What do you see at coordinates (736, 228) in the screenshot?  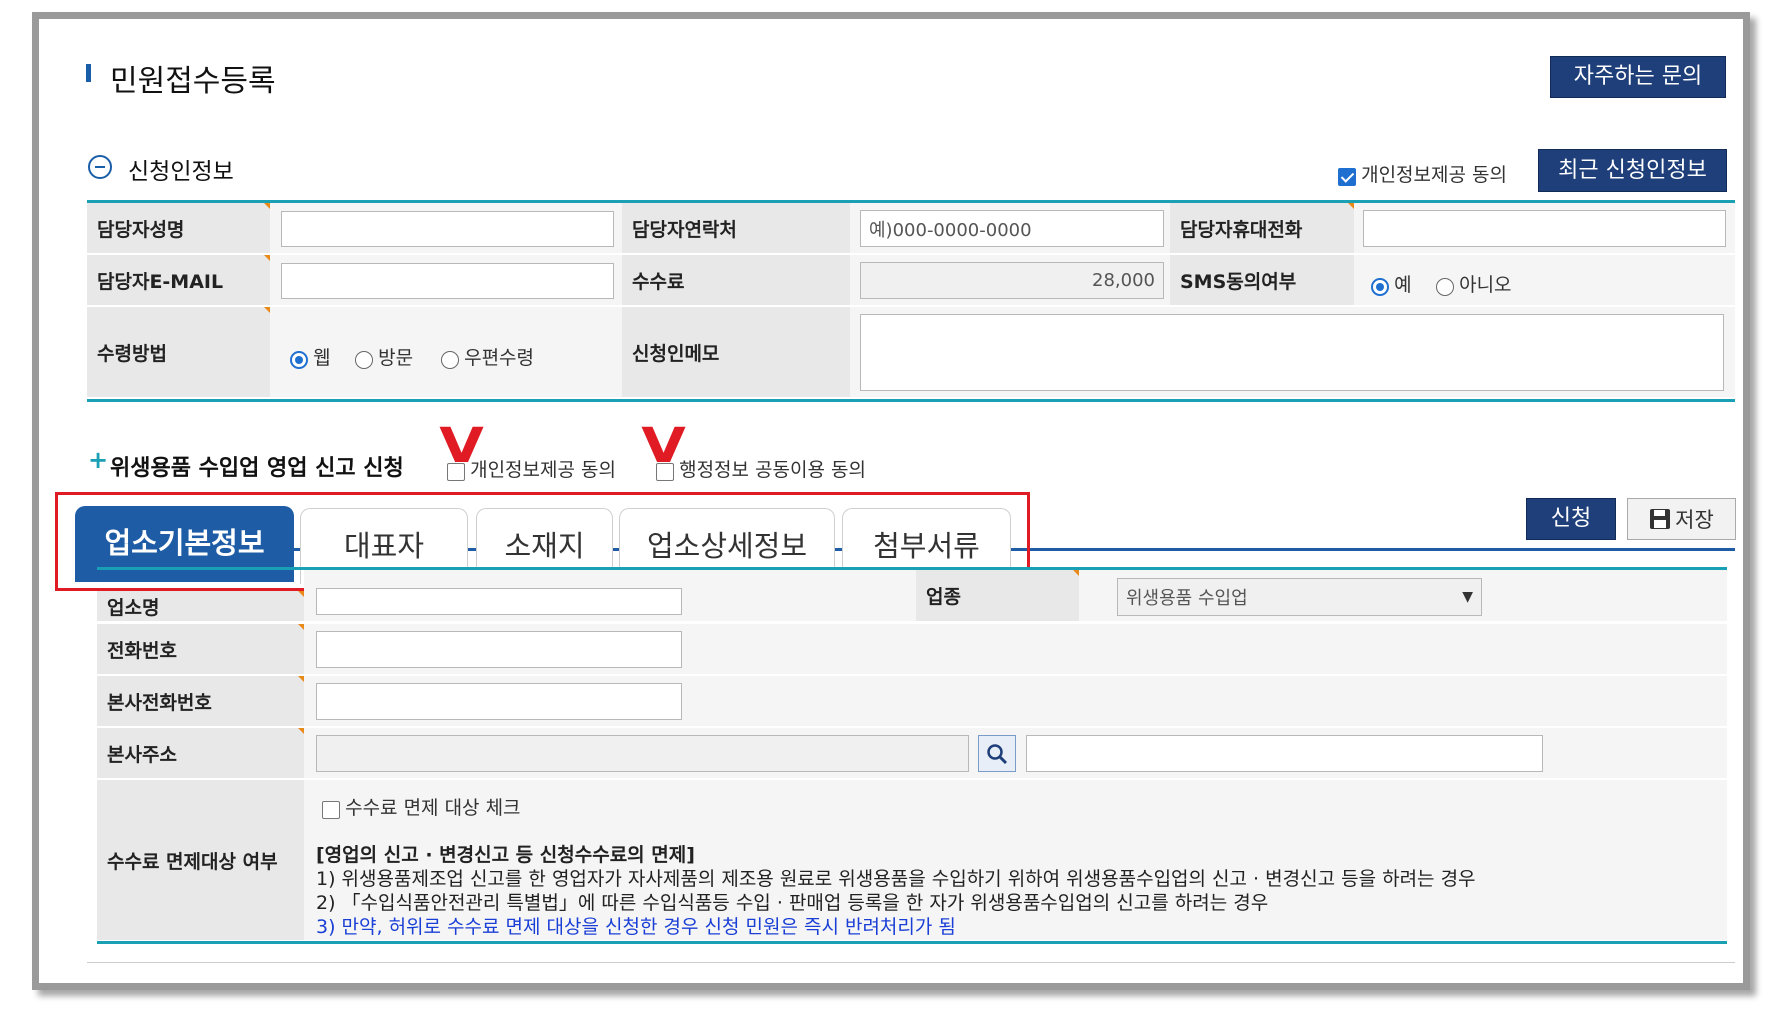 I see `manager-contact-label: 담당자연락처` at bounding box center [736, 228].